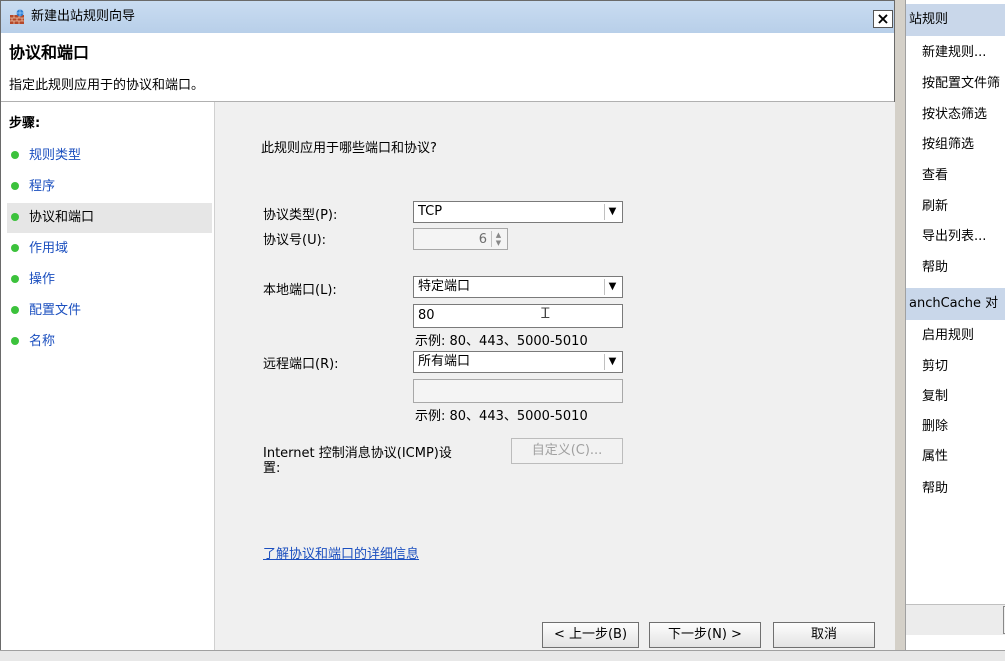 The width and height of the screenshot is (1005, 661). I want to click on step-label: 规则类型, so click(55, 155).